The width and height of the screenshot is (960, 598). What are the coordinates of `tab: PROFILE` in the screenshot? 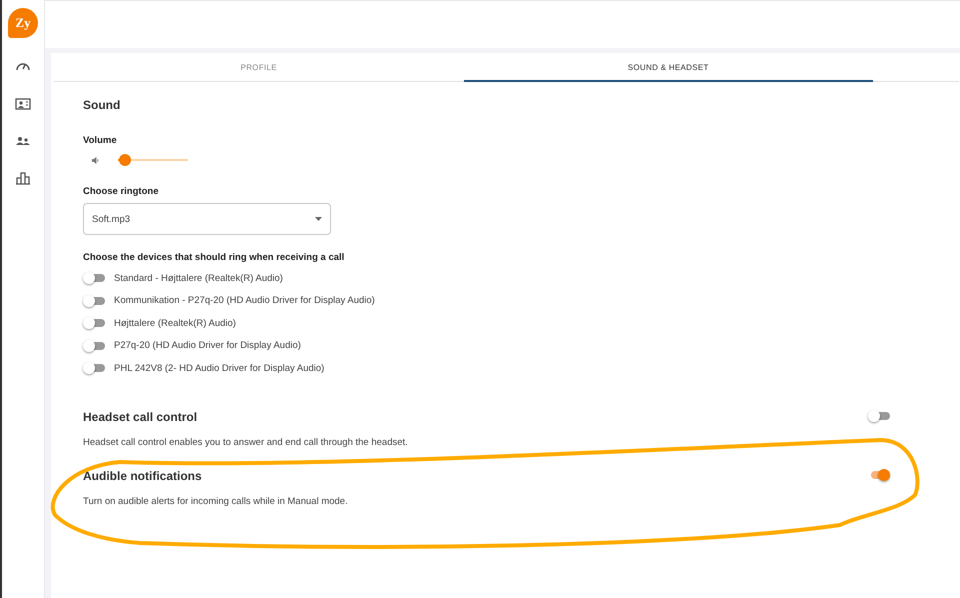 It's located at (259, 67).